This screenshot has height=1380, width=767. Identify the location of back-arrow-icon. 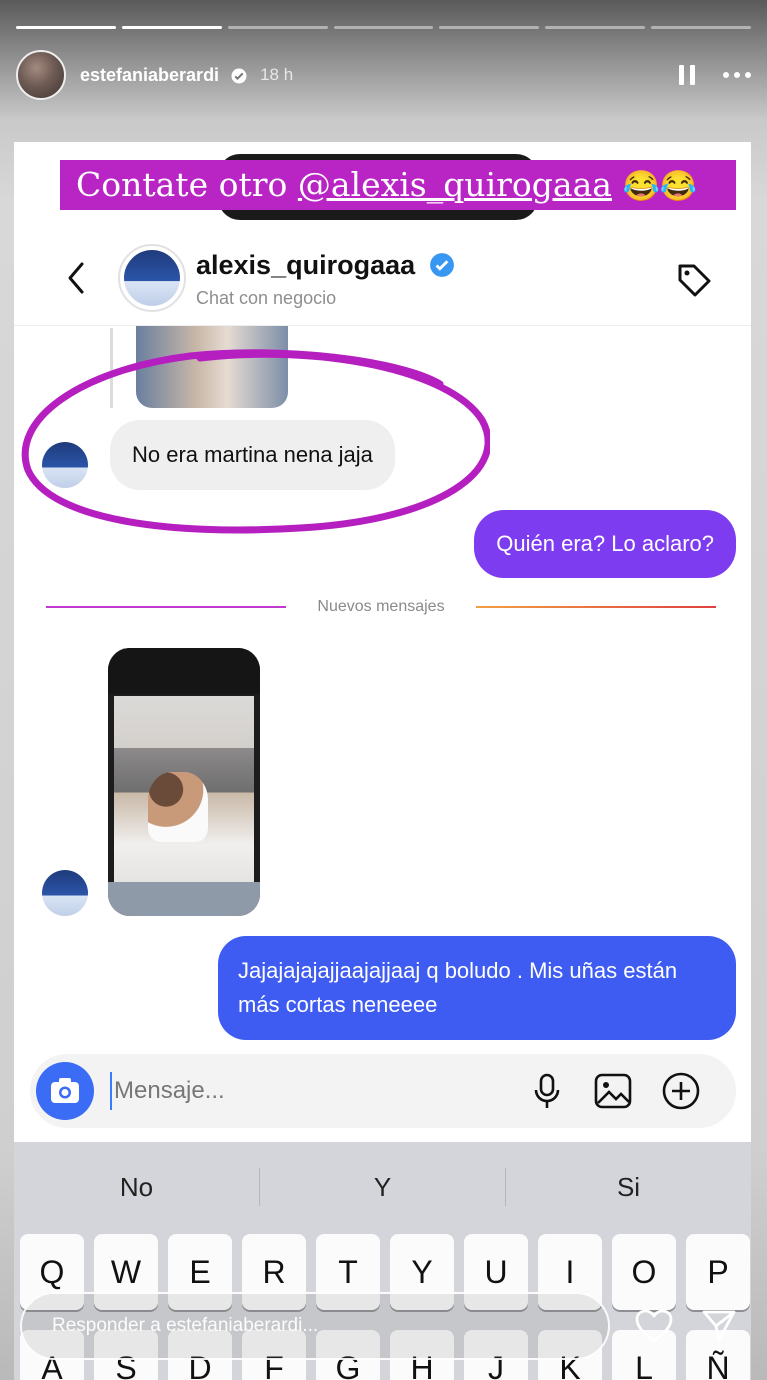
(76, 278).